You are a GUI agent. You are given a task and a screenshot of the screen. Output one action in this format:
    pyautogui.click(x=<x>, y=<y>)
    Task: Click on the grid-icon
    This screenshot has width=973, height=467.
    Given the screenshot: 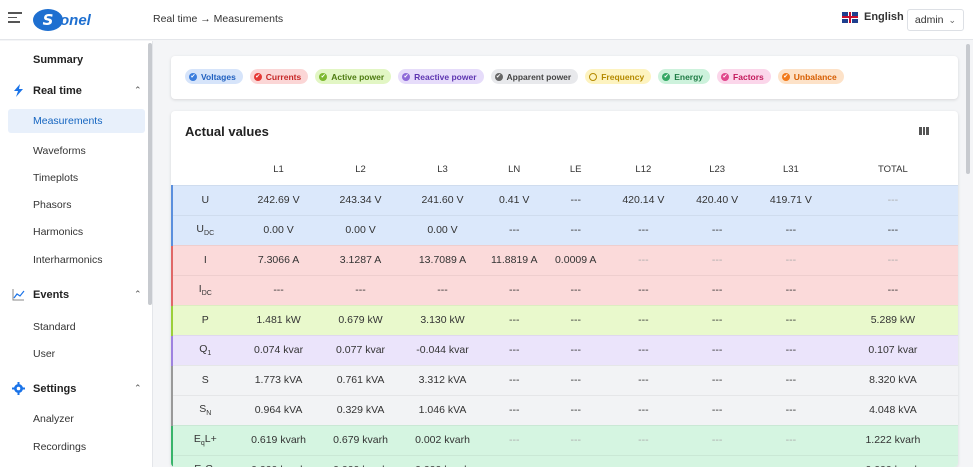 What is the action you would take?
    pyautogui.click(x=18, y=59)
    